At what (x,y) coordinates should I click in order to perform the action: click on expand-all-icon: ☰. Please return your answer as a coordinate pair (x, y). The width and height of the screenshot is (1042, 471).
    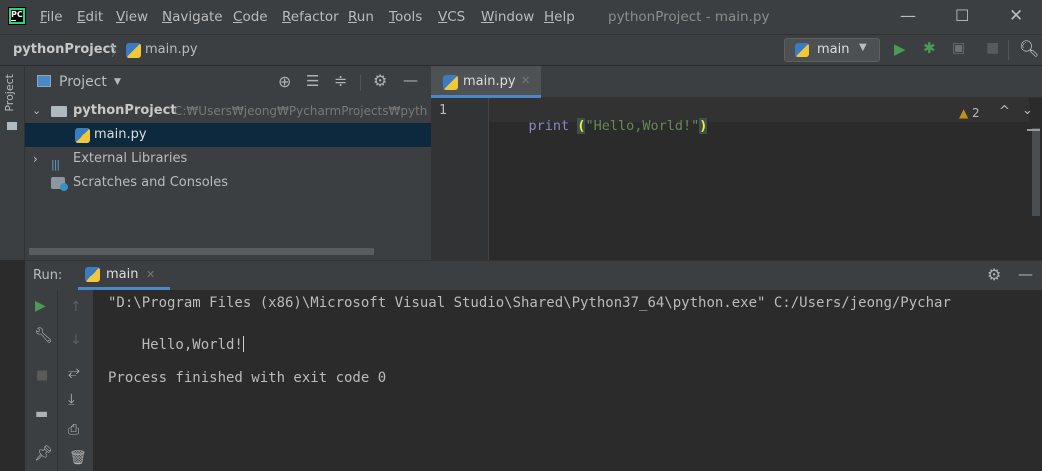
    Looking at the image, I should click on (312, 81).